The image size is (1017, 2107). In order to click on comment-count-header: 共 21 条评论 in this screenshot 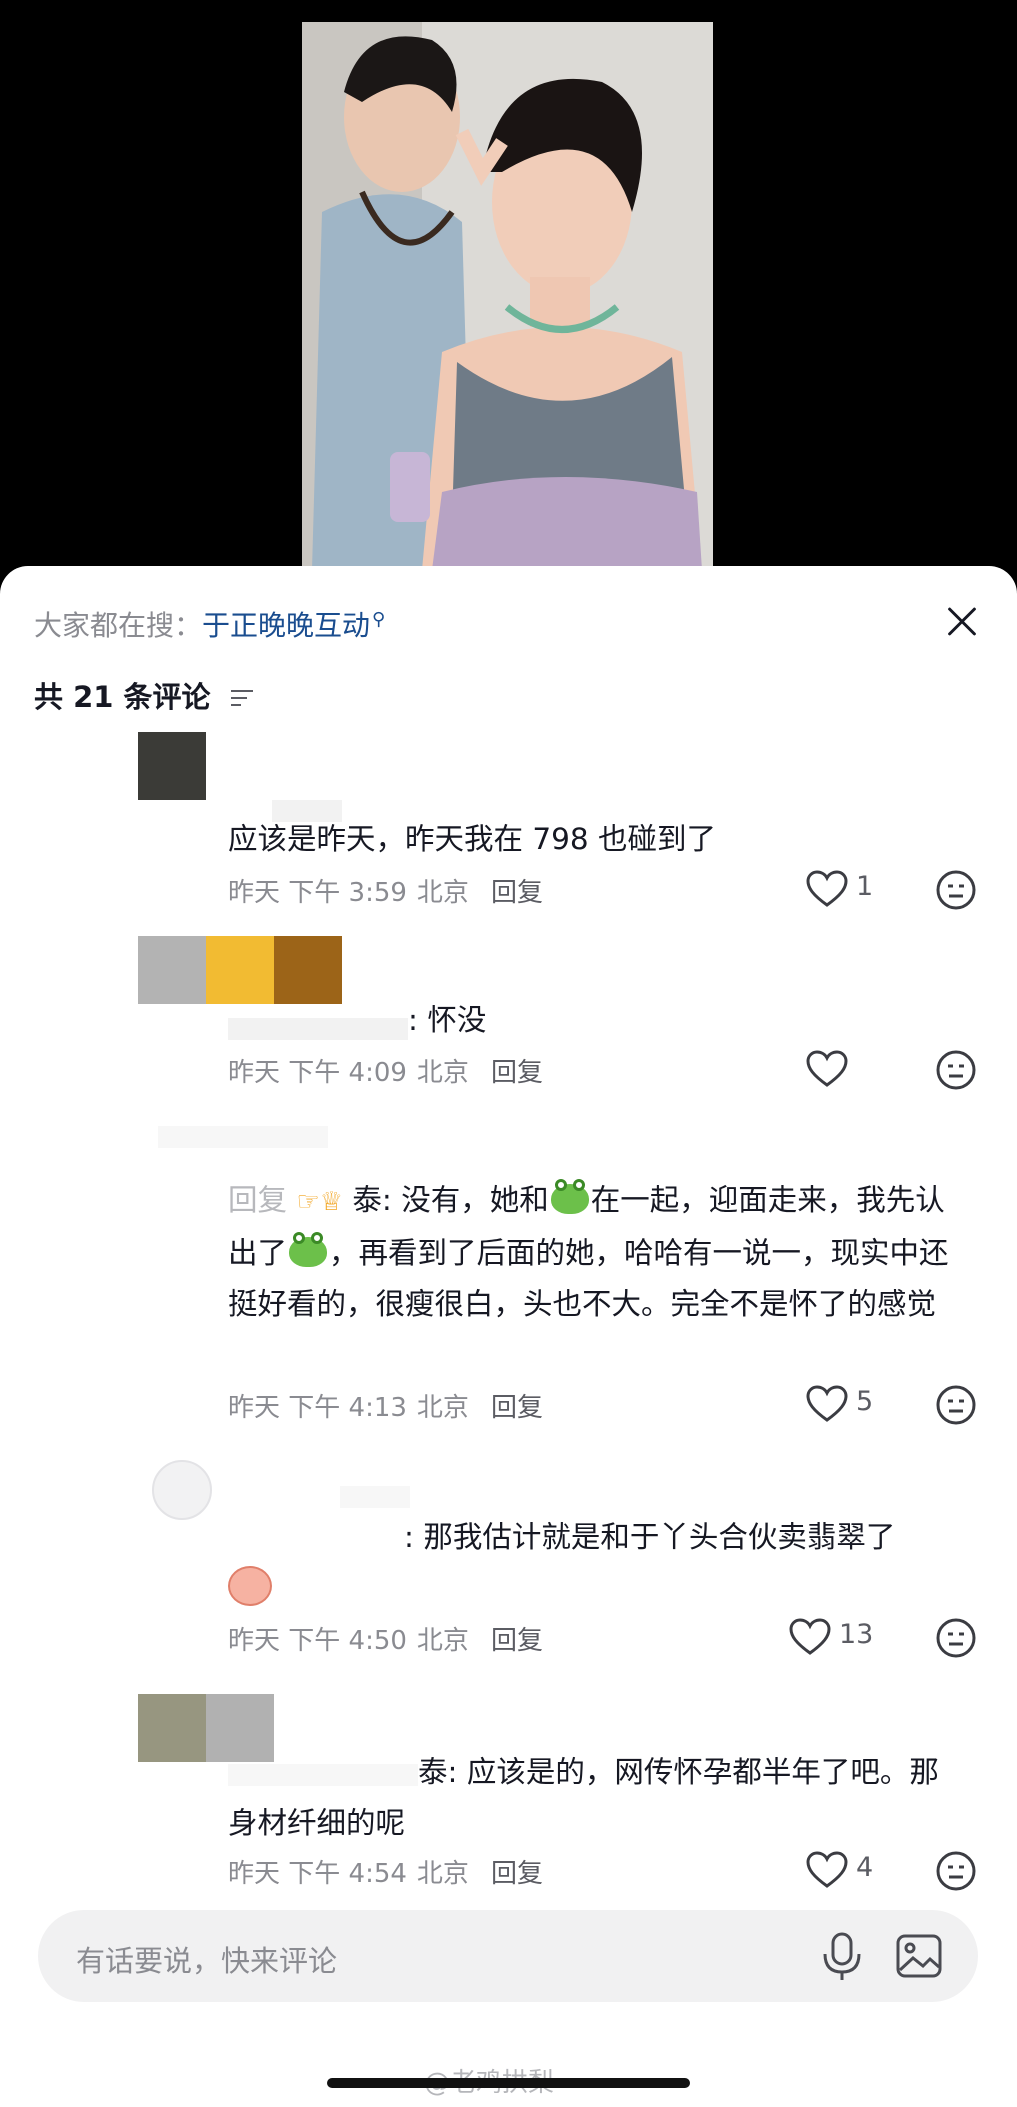, I will do `click(143, 695)`.